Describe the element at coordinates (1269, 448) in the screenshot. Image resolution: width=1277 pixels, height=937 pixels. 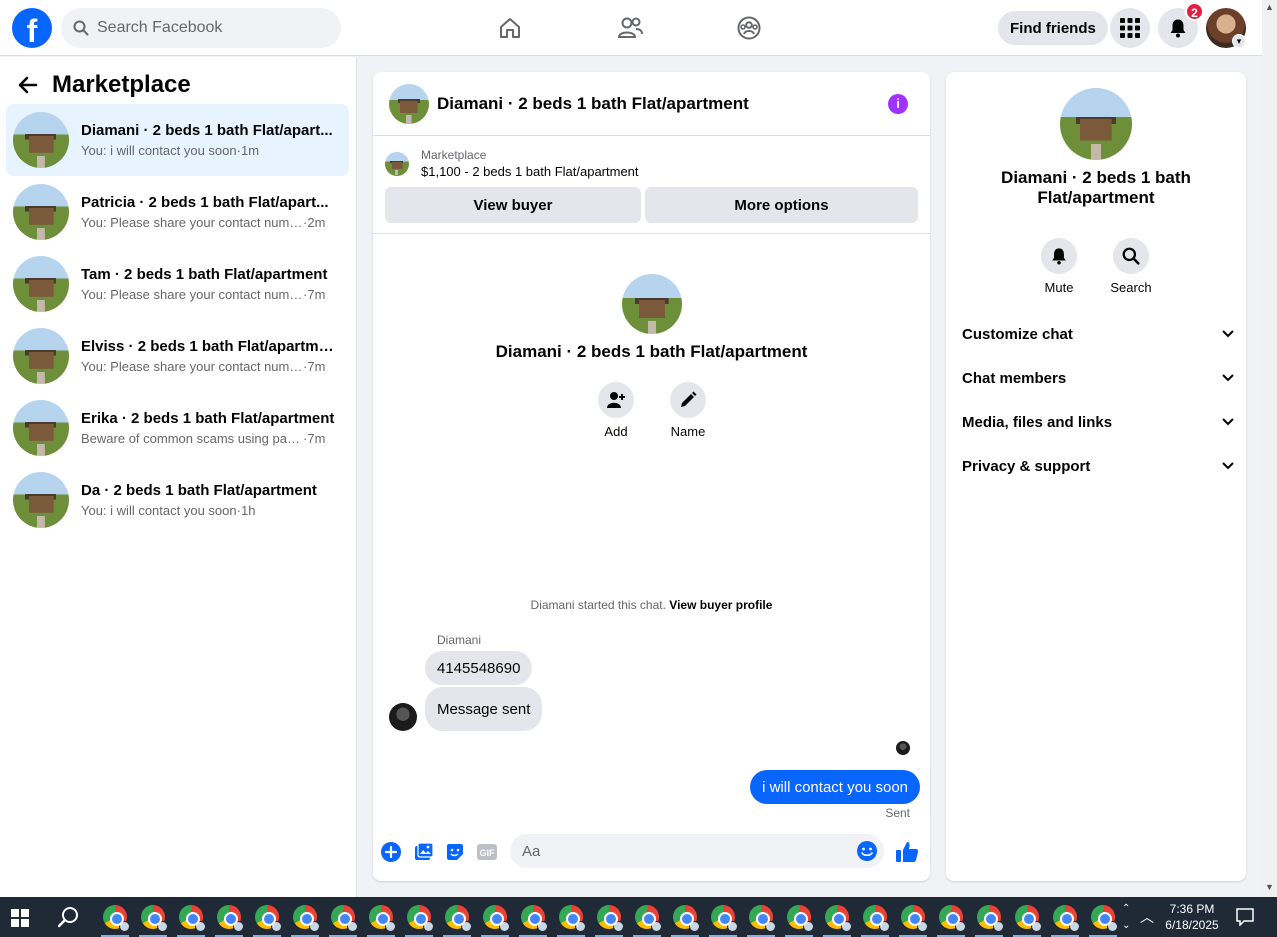
I see `page-scrollbar: ▲ ▼` at that location.